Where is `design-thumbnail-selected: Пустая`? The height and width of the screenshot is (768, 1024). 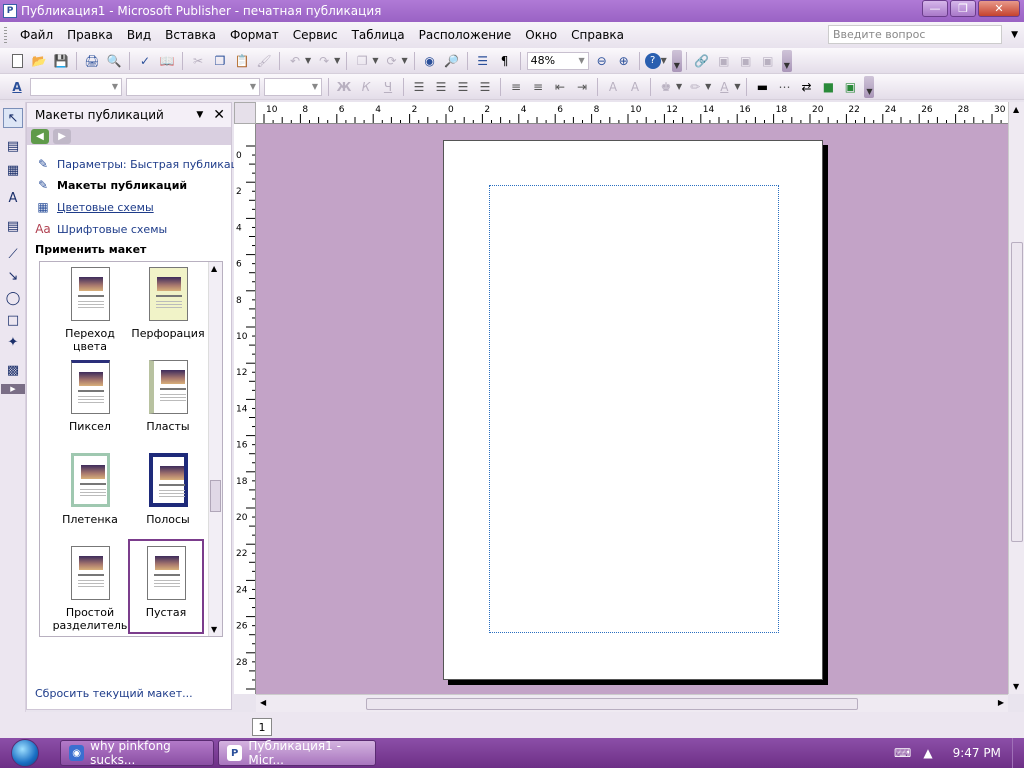 design-thumbnail-selected: Пустая is located at coordinates (166, 586).